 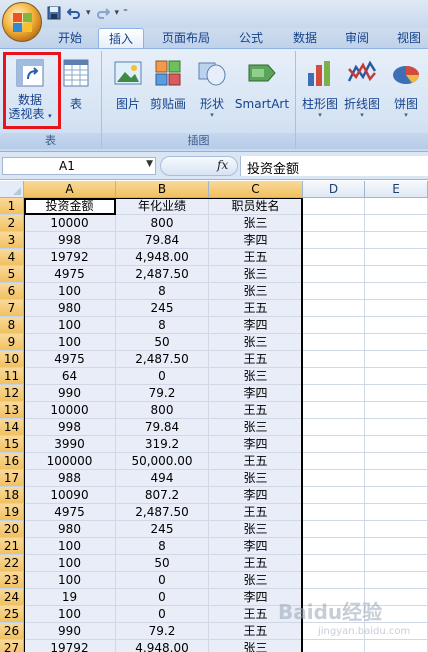 I want to click on table-cell: 100000, so click(x=70, y=461).